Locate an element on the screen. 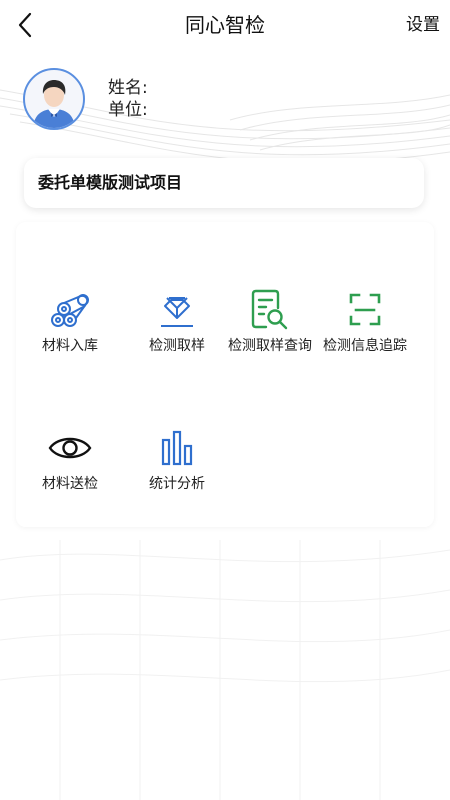 This screenshot has width=450, height=800. top-bar: 同心智检 设置 is located at coordinates (225, 25).